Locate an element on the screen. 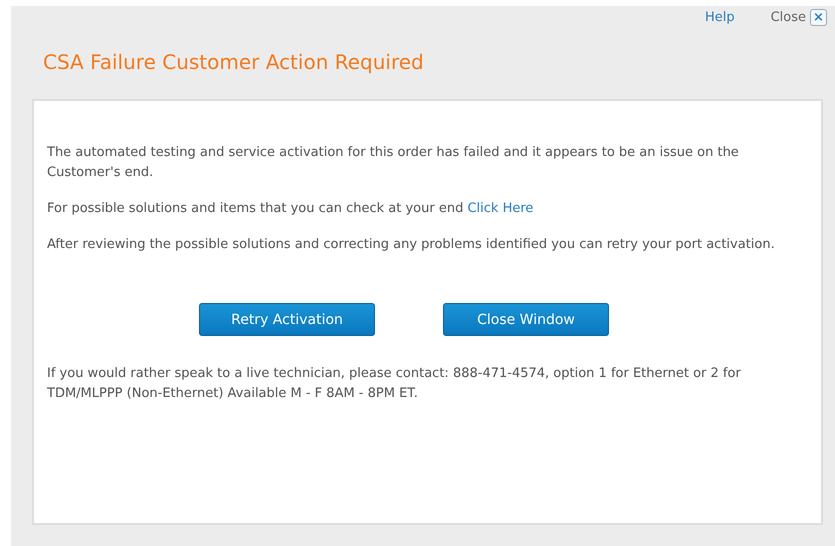  dialog-title: CSA Failure Customer Action Required is located at coordinates (234, 63).